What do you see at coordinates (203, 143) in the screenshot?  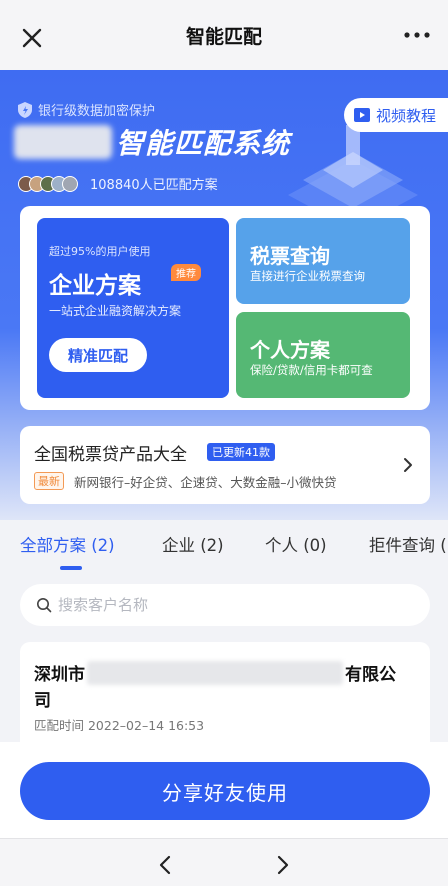 I see `brand-title: 智能匹配系统` at bounding box center [203, 143].